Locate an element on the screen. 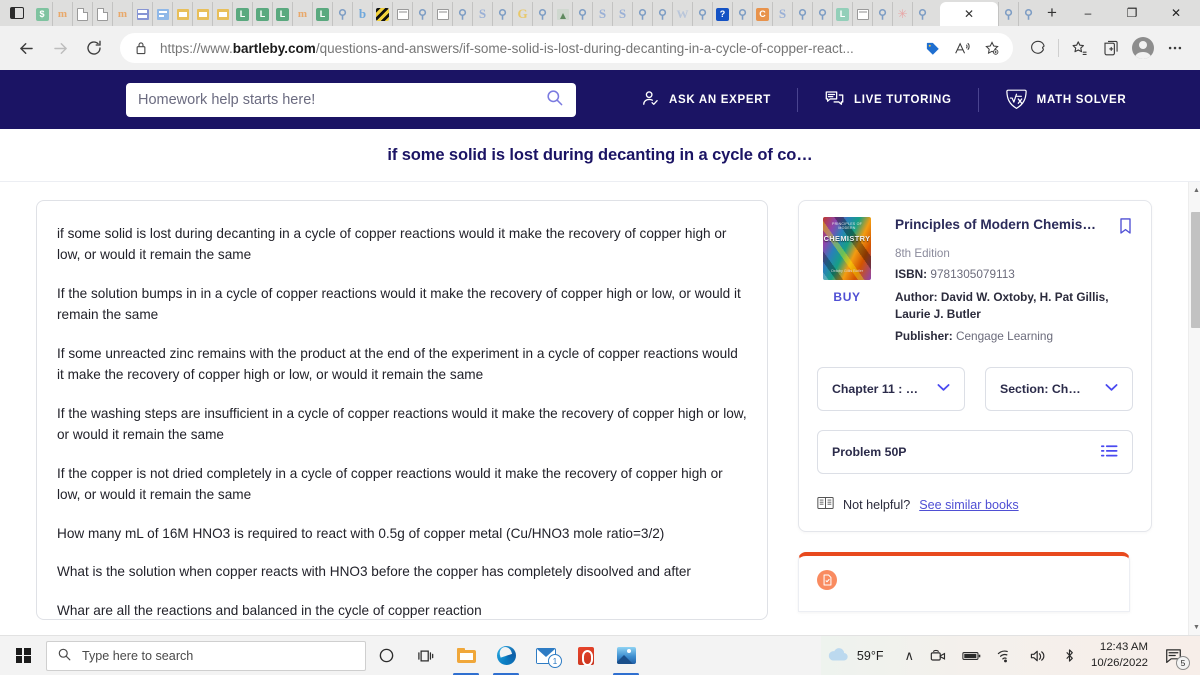 Image resolution: width=1200 pixels, height=675 pixels. forward-button is located at coordinates (60, 48).